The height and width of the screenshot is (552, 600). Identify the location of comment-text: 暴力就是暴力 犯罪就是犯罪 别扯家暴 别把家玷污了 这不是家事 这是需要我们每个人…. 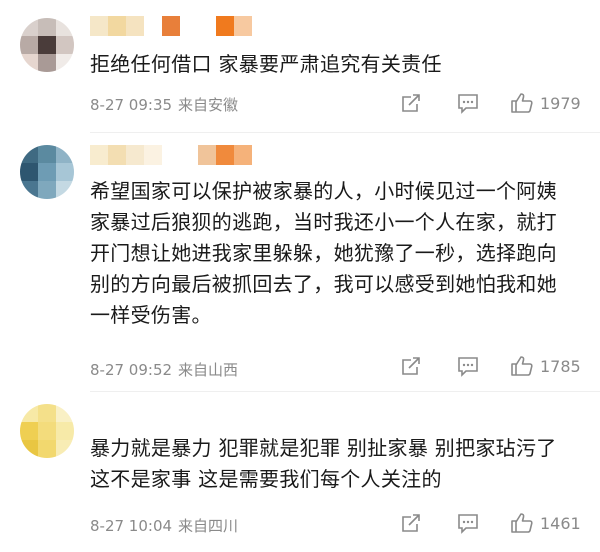
(340, 464).